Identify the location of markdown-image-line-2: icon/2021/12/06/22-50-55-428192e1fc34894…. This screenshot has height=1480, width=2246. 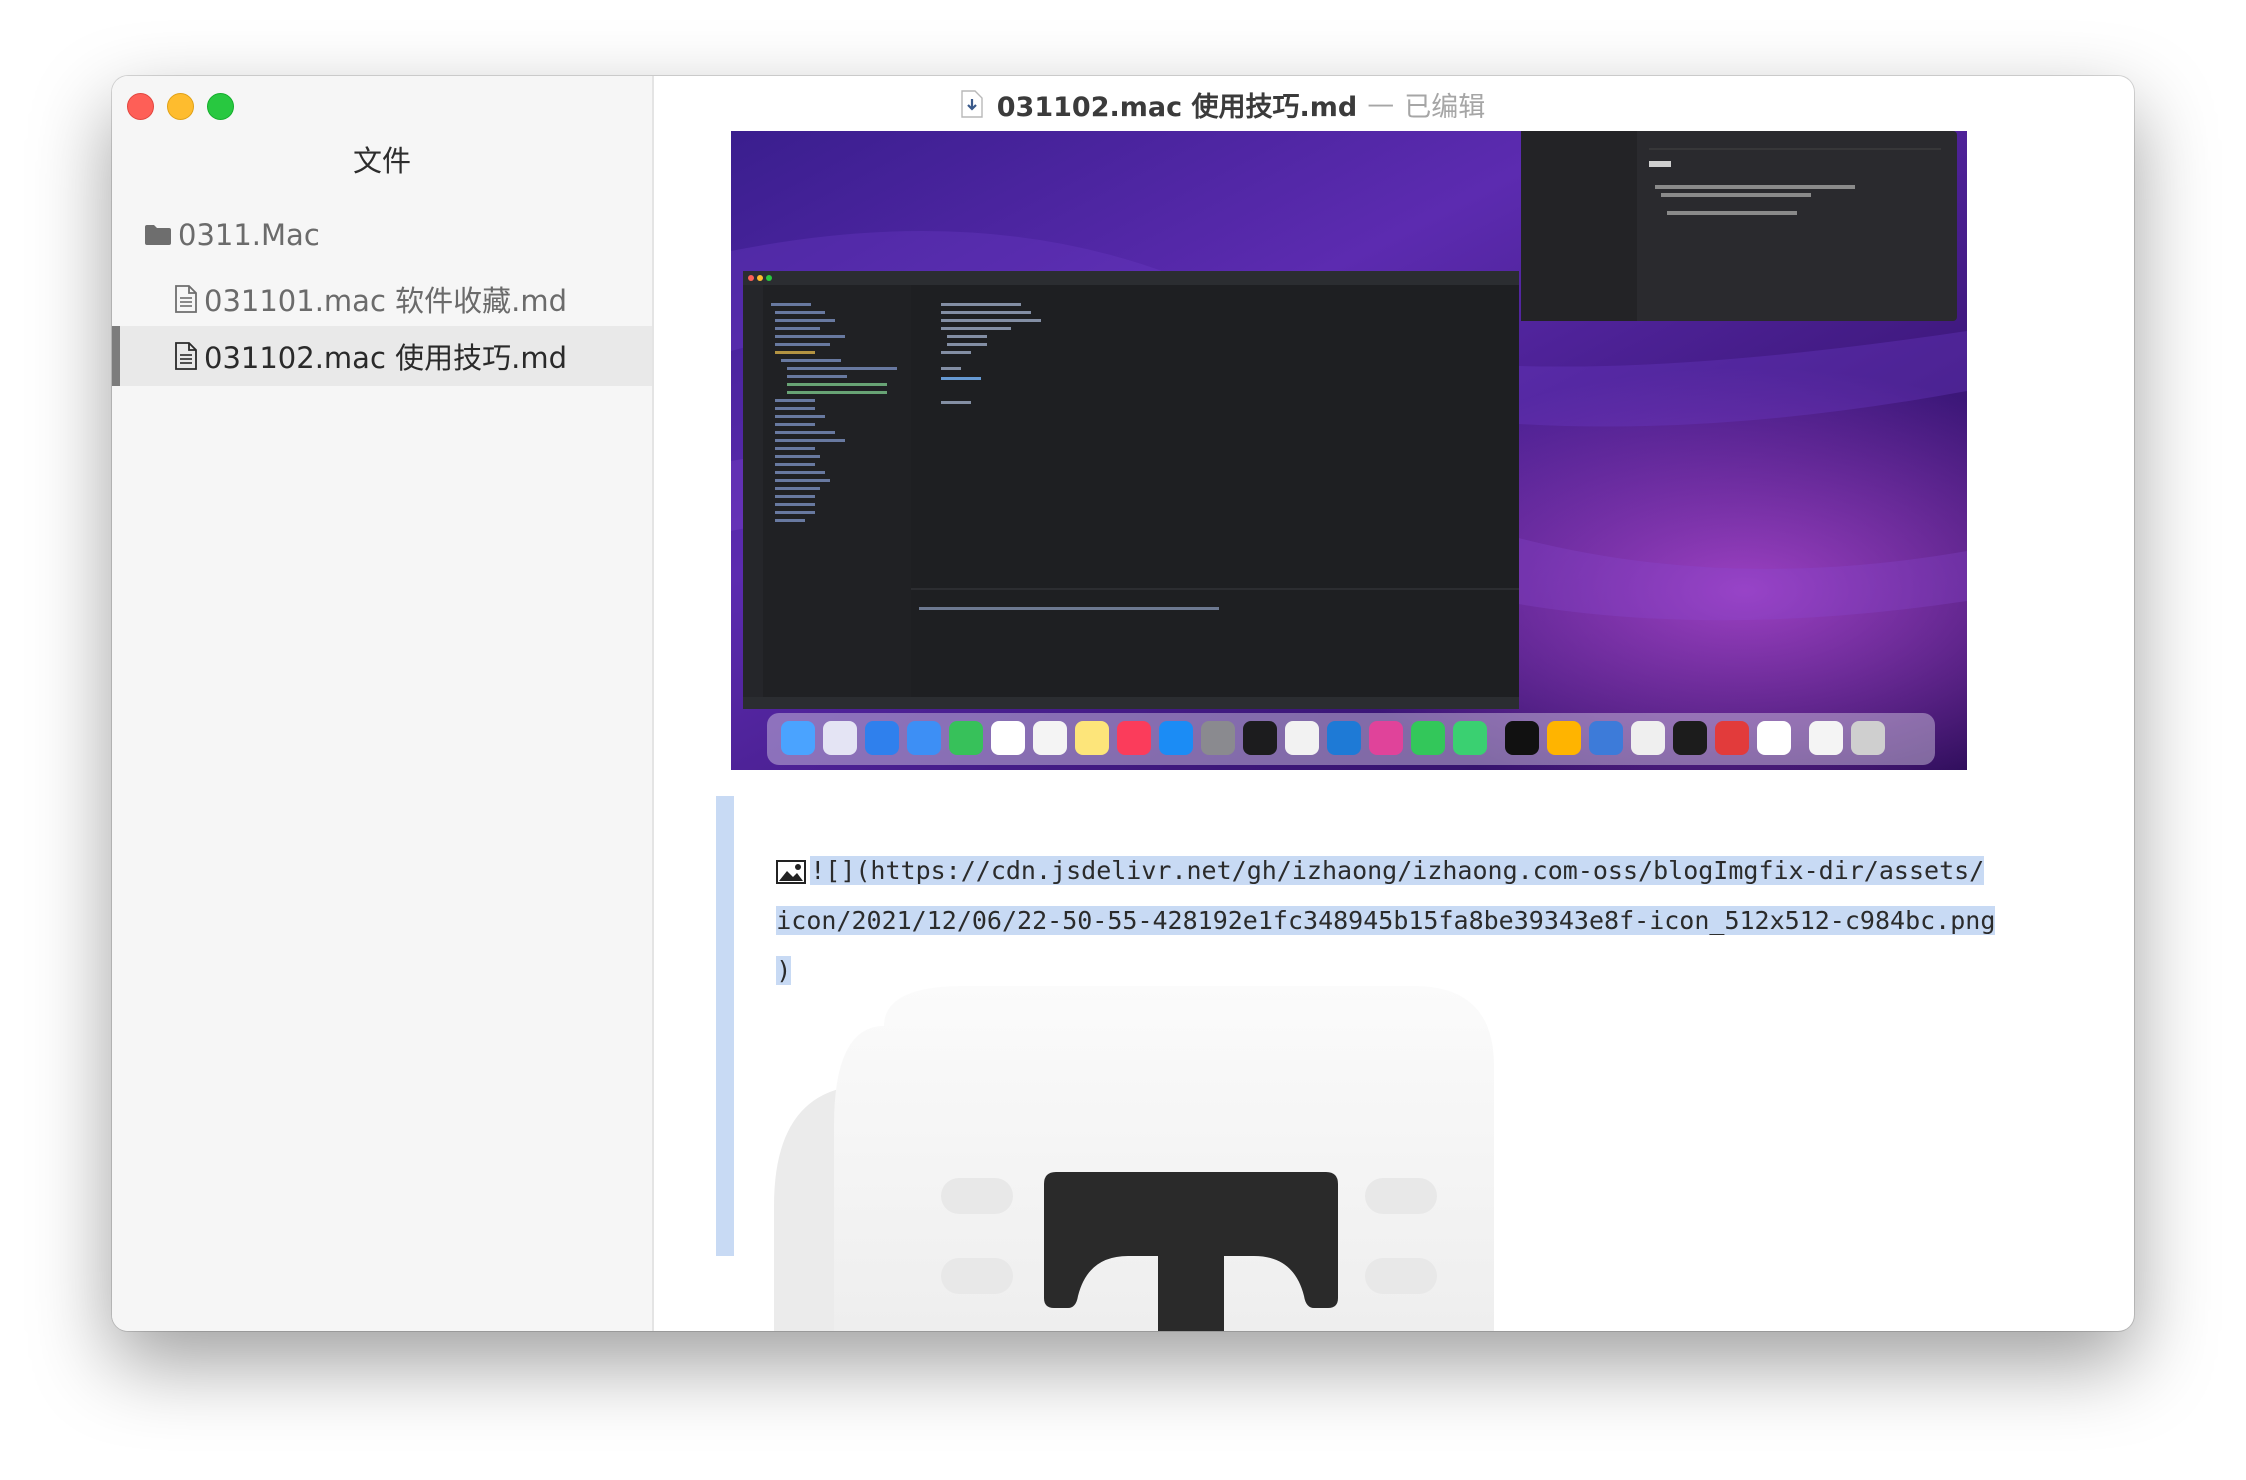
(1401, 890).